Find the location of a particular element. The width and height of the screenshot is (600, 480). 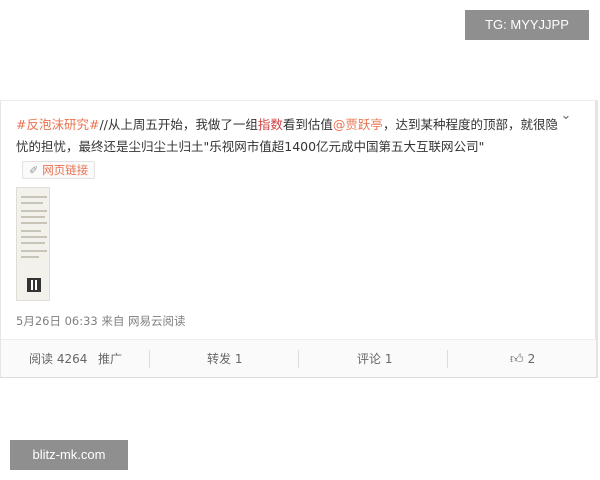

like-count: 2 is located at coordinates (531, 359).